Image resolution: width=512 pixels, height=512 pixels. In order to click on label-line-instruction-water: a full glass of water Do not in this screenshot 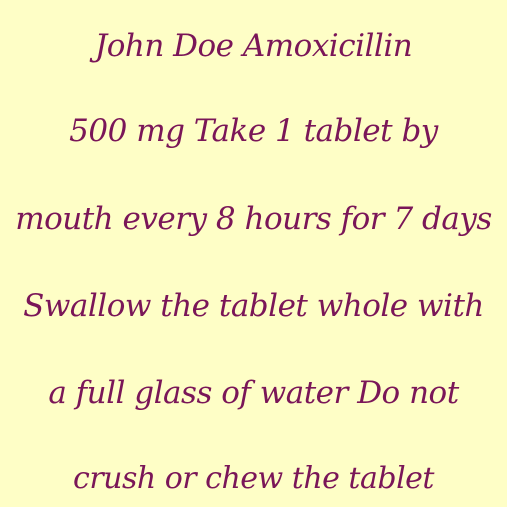, I will do `click(253, 393)`.